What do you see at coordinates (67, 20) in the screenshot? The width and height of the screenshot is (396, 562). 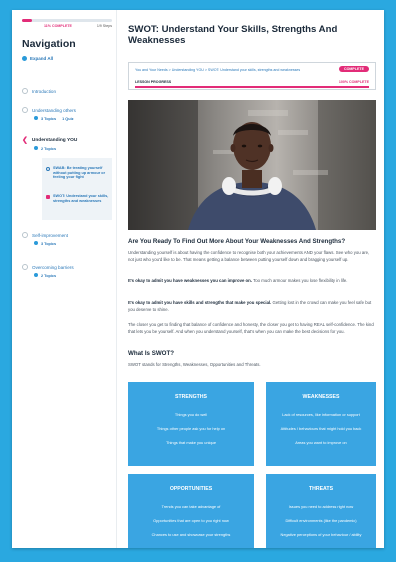 I see `course-progress-bar` at bounding box center [67, 20].